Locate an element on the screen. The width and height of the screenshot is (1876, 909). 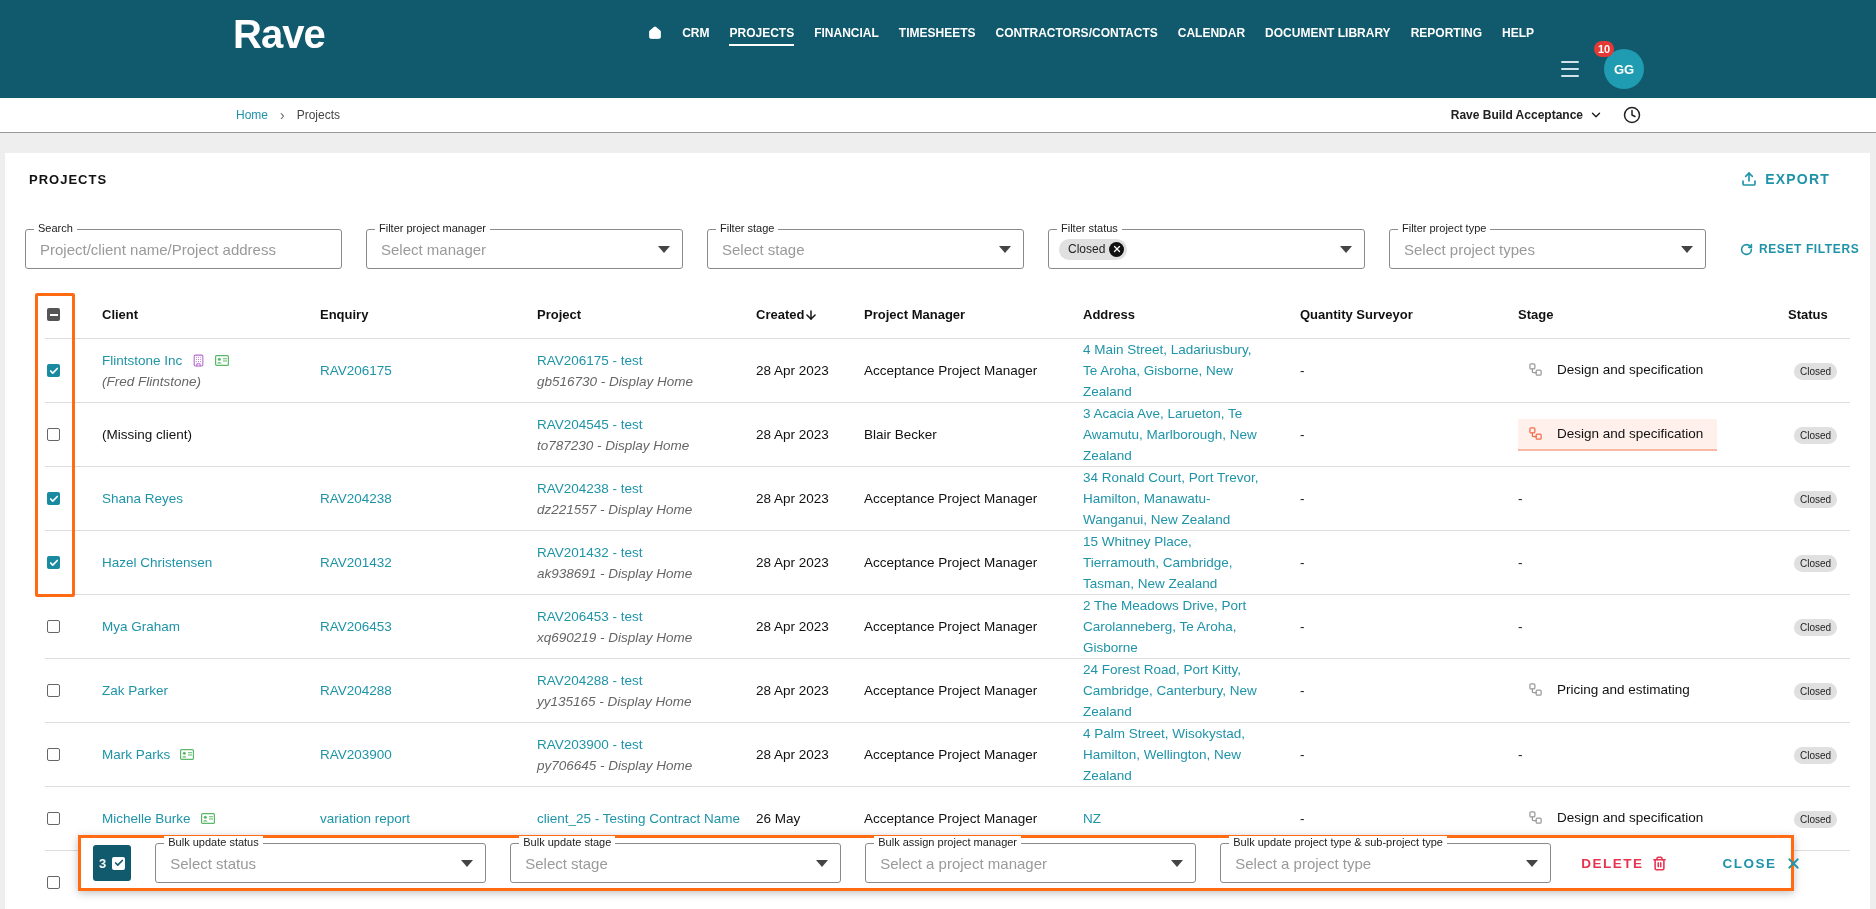
export-button: EXPORT is located at coordinates (1785, 179).